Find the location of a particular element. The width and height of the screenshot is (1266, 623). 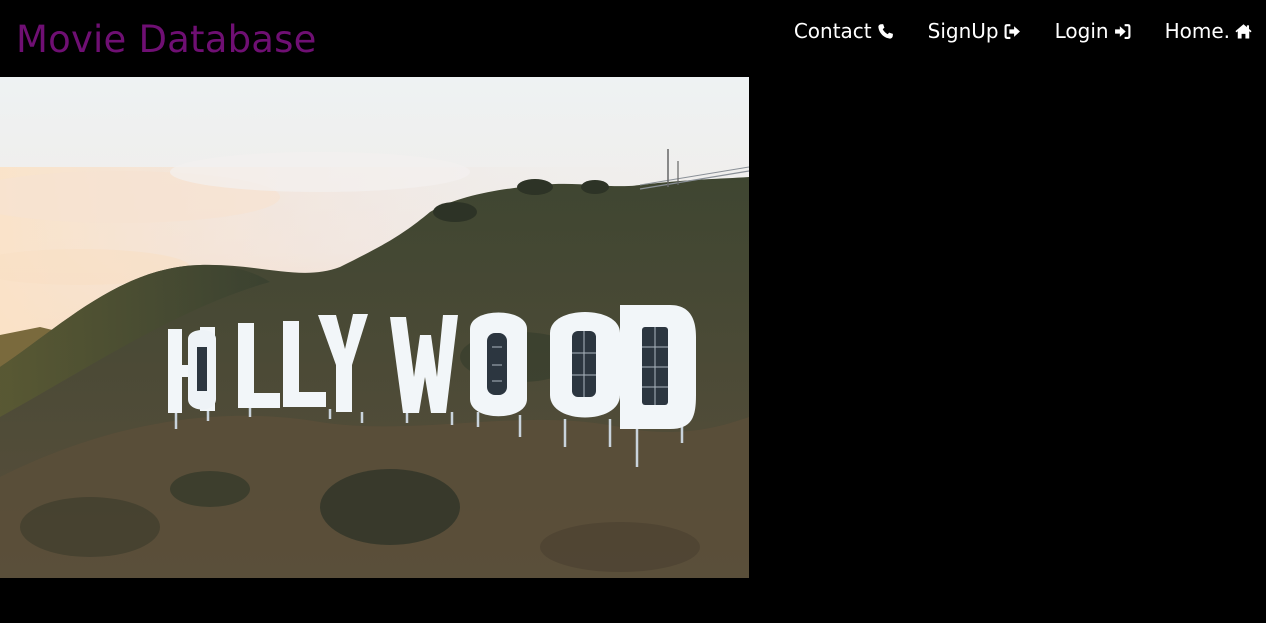

nav-link-signup: SignUp is located at coordinates (974, 31).